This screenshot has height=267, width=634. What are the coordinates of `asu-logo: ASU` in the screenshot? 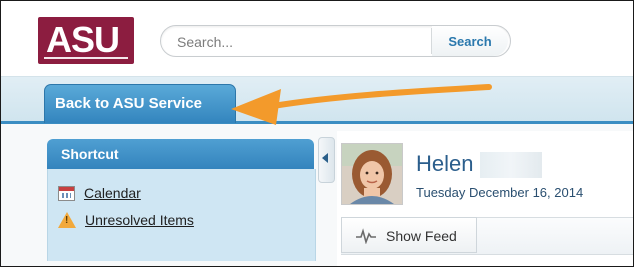 It's located at (86, 40).